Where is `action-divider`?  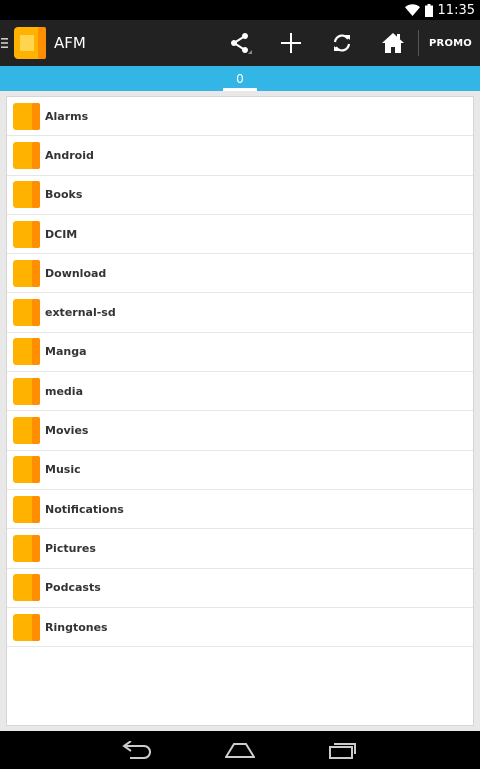 action-divider is located at coordinates (419, 43).